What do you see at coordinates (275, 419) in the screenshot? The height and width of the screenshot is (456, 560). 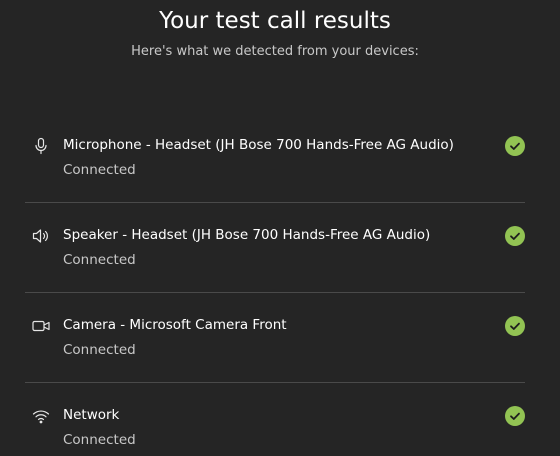 I see `device-row-network: Network Connected` at bounding box center [275, 419].